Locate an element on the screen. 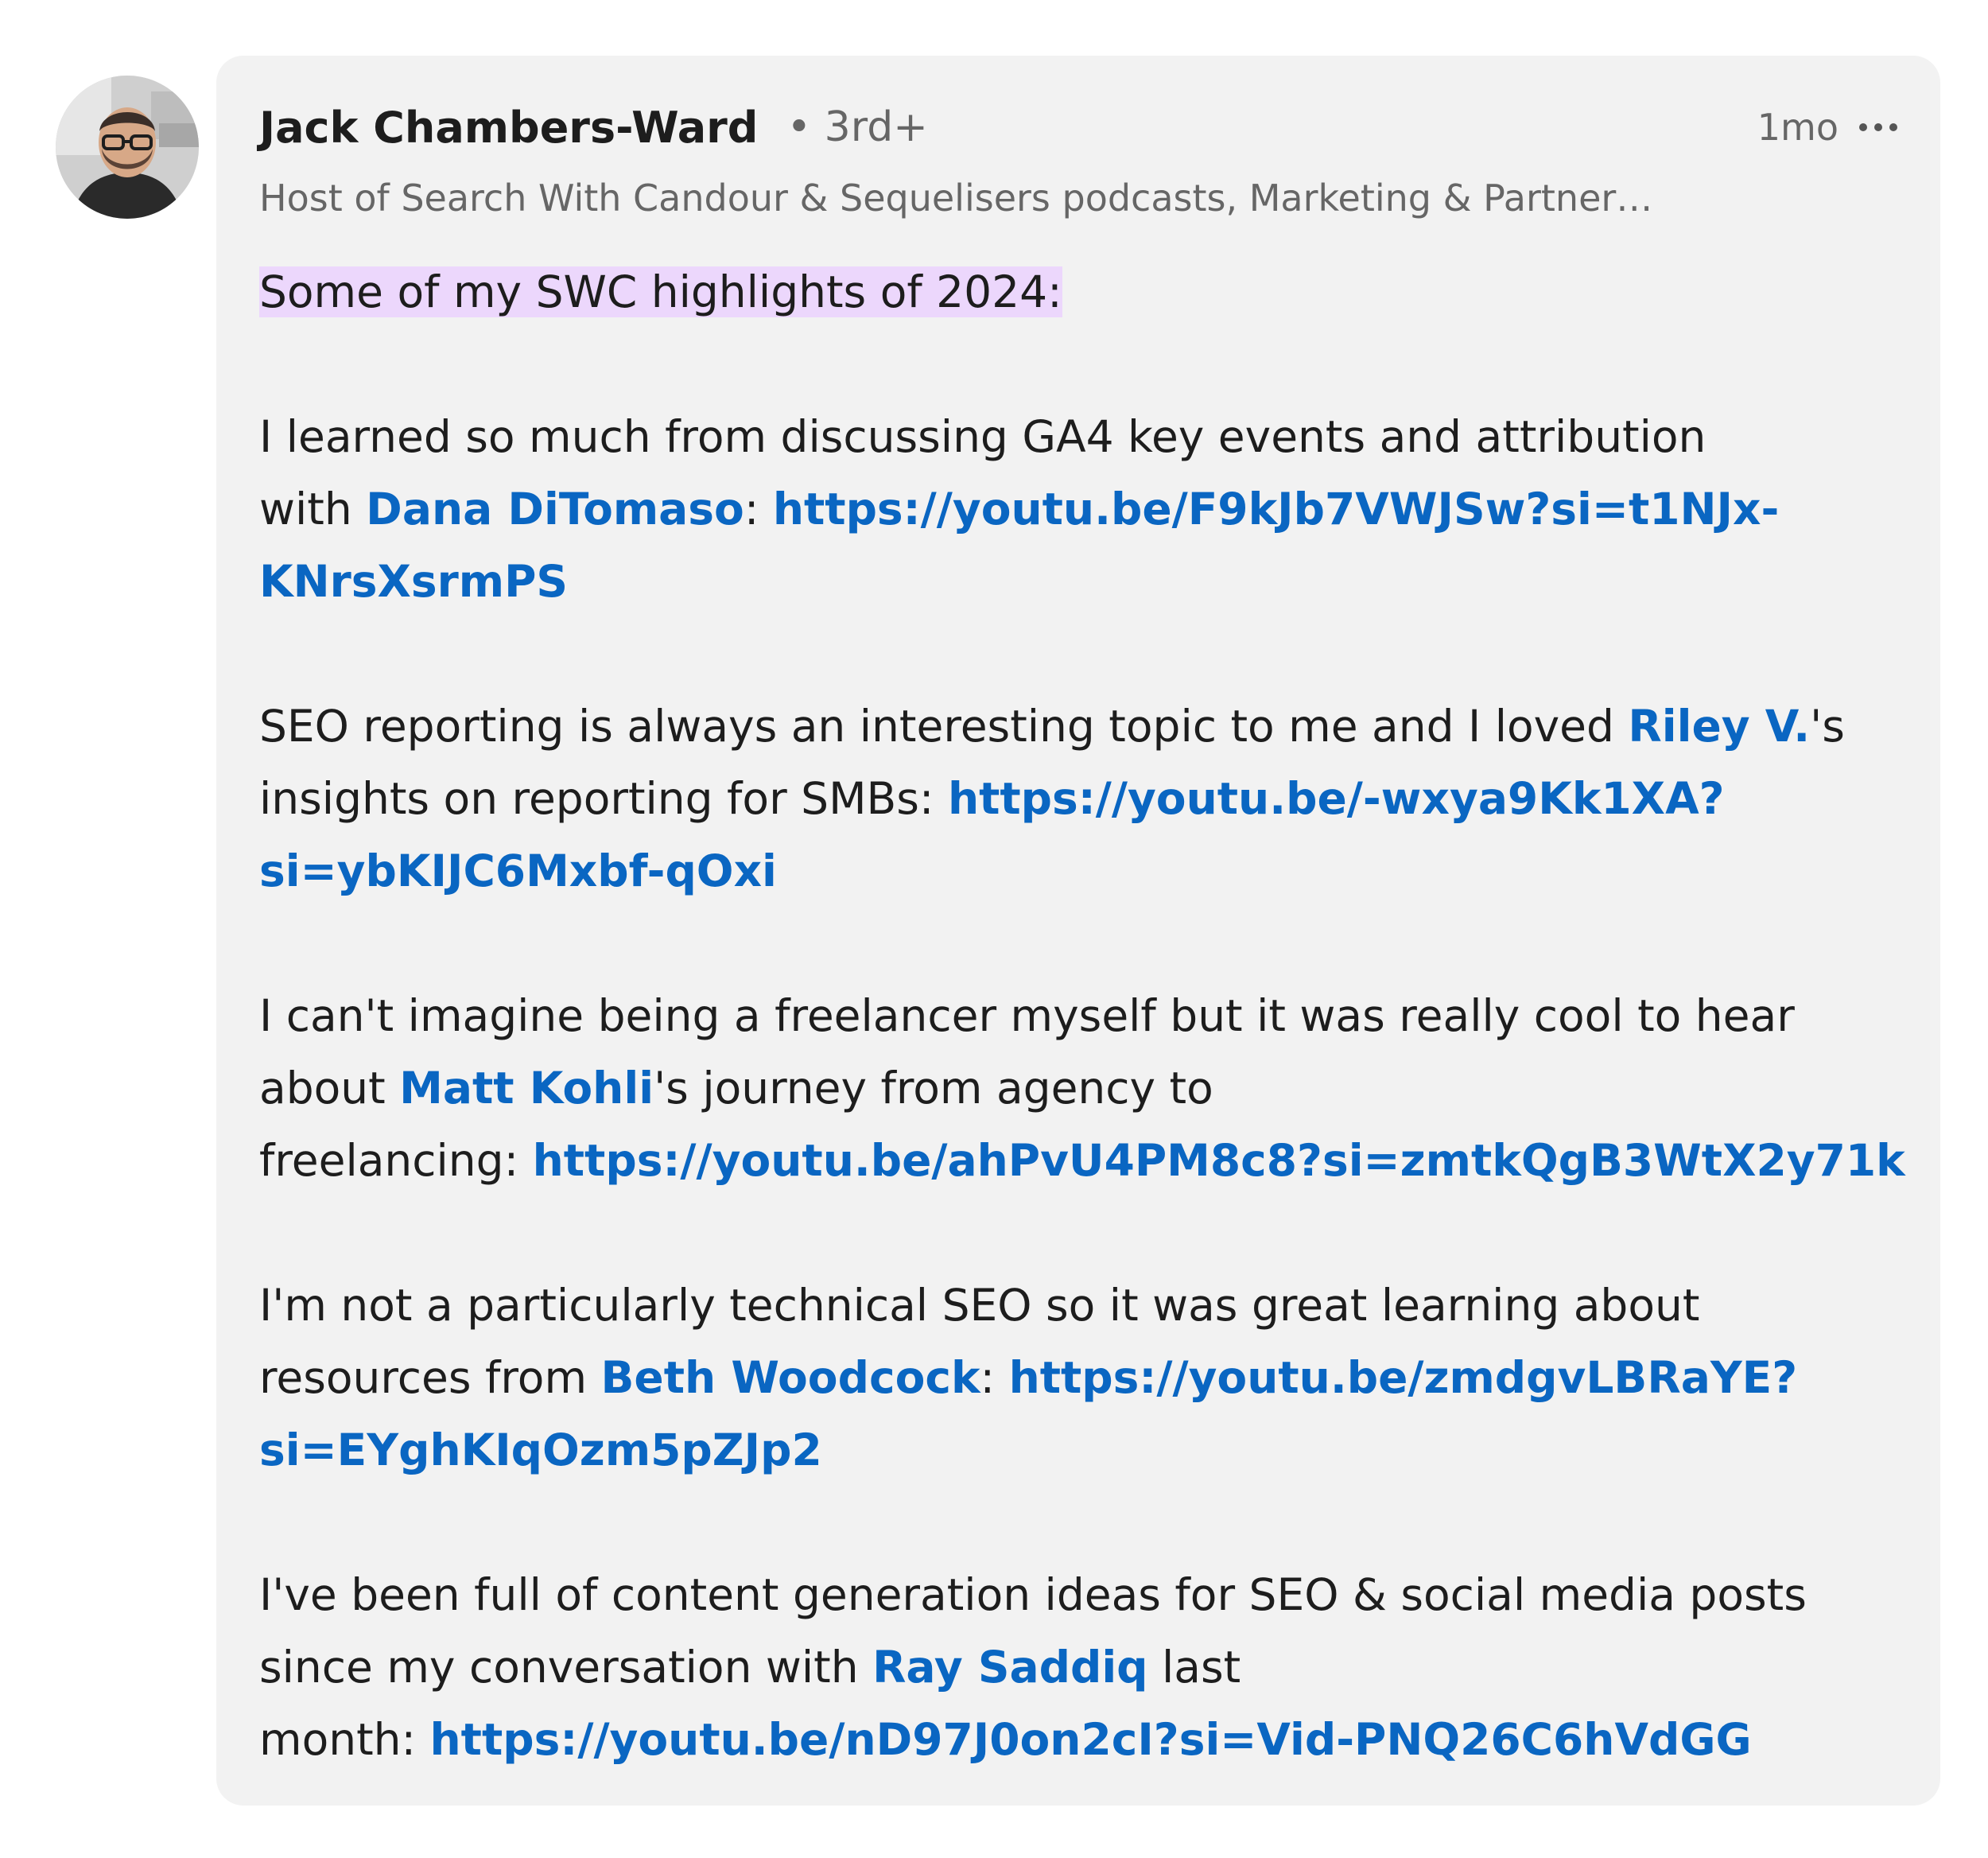  more-options-button is located at coordinates (1878, 127).